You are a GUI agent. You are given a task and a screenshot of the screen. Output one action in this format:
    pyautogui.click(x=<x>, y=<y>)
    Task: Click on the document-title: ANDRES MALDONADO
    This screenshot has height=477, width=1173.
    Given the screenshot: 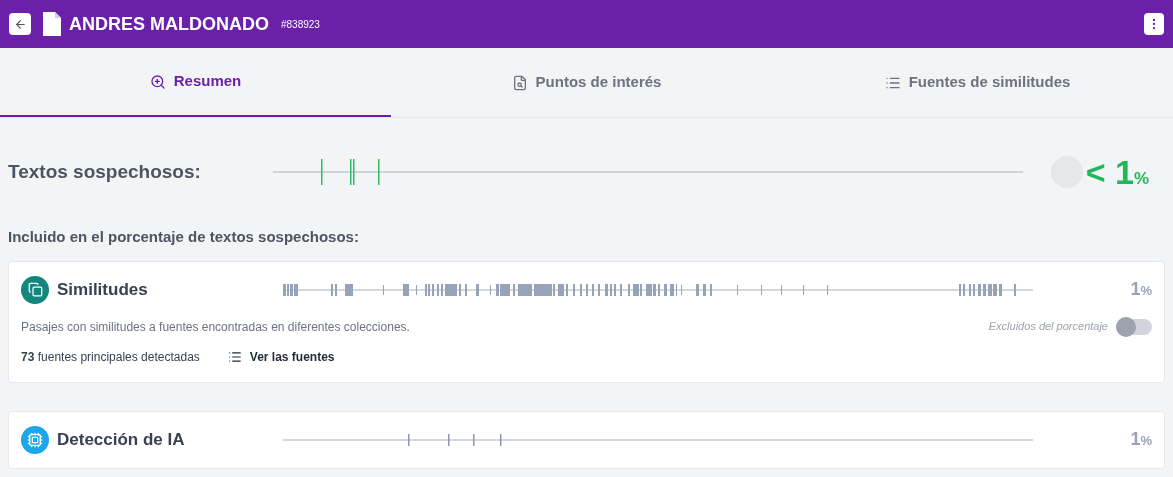 What is the action you would take?
    pyautogui.click(x=169, y=24)
    